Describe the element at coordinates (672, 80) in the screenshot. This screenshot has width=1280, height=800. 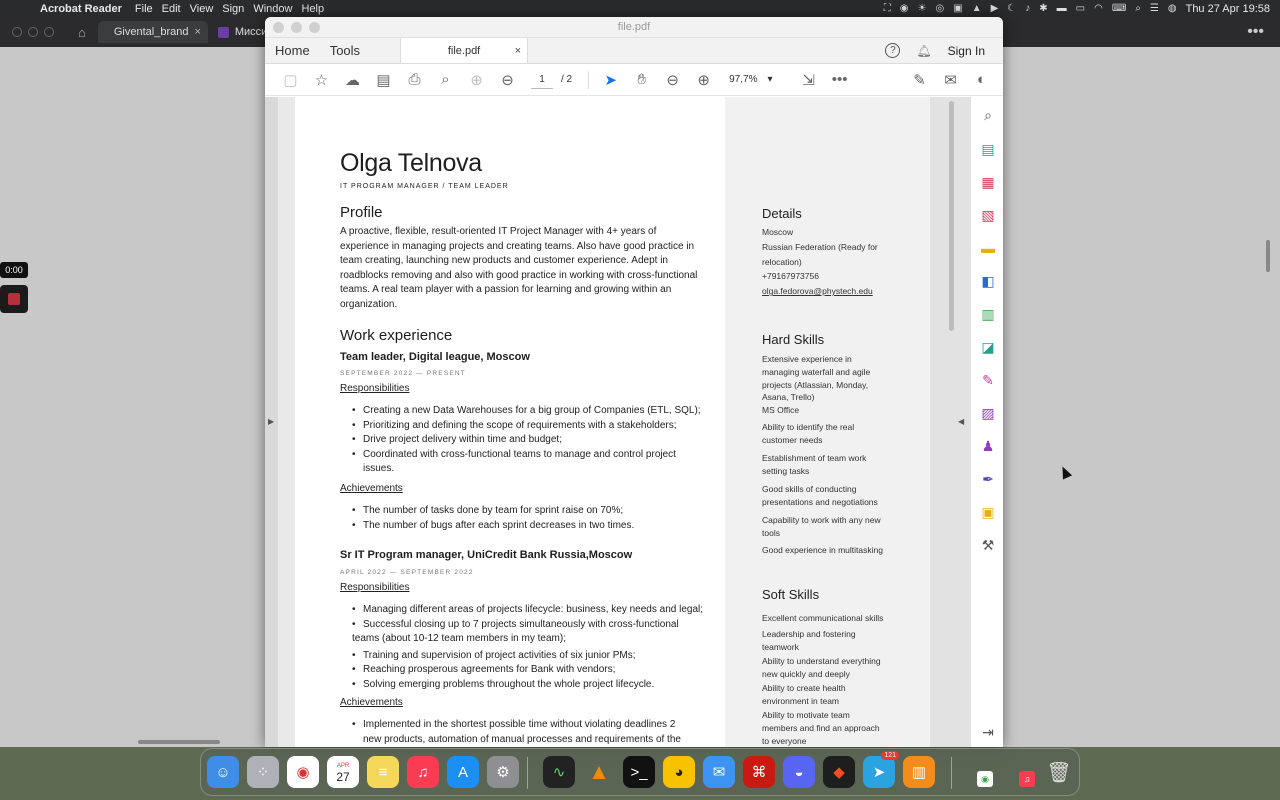
I see `zoom-out-icon: ⊖` at that location.